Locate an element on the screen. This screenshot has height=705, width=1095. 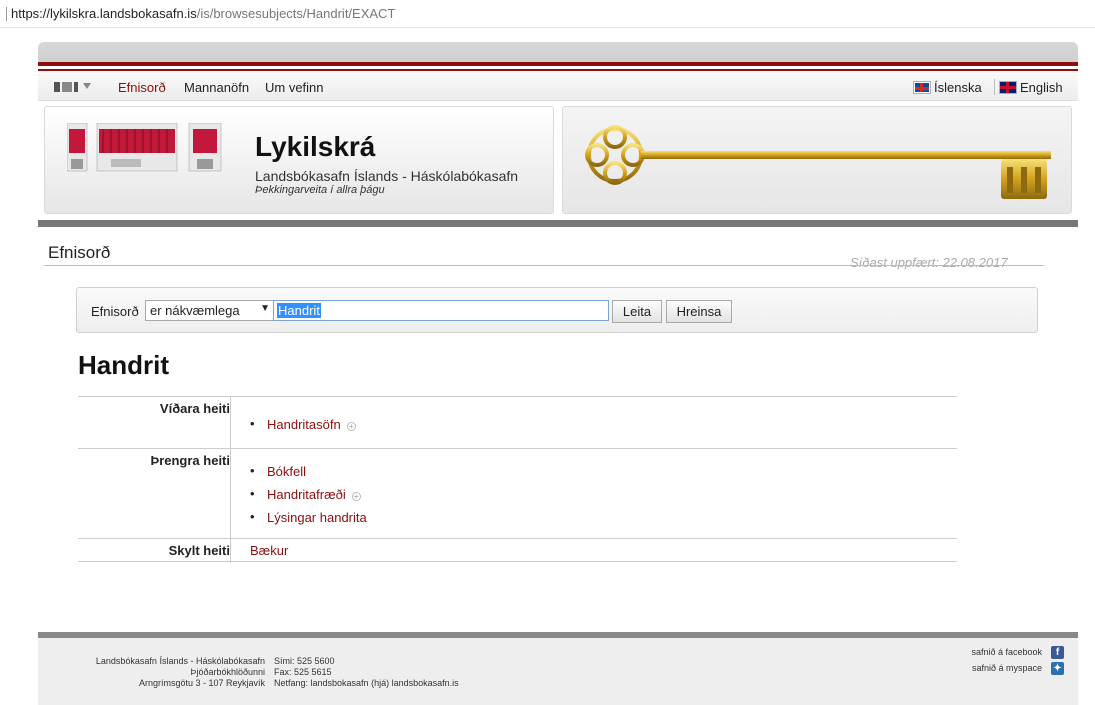
narrower-terms-list: Bókfell Handritafræði+ Lýsingar handrita is located at coordinates (308, 496).